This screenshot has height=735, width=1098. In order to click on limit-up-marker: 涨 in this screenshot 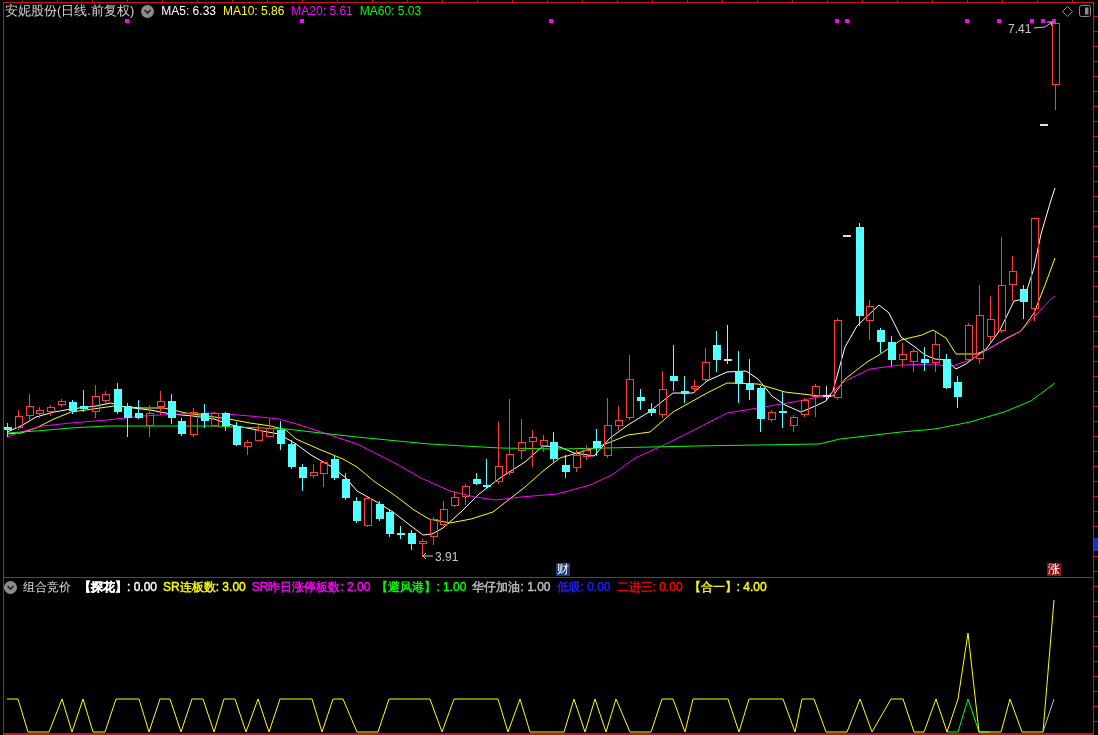, I will do `click(1054, 569)`.